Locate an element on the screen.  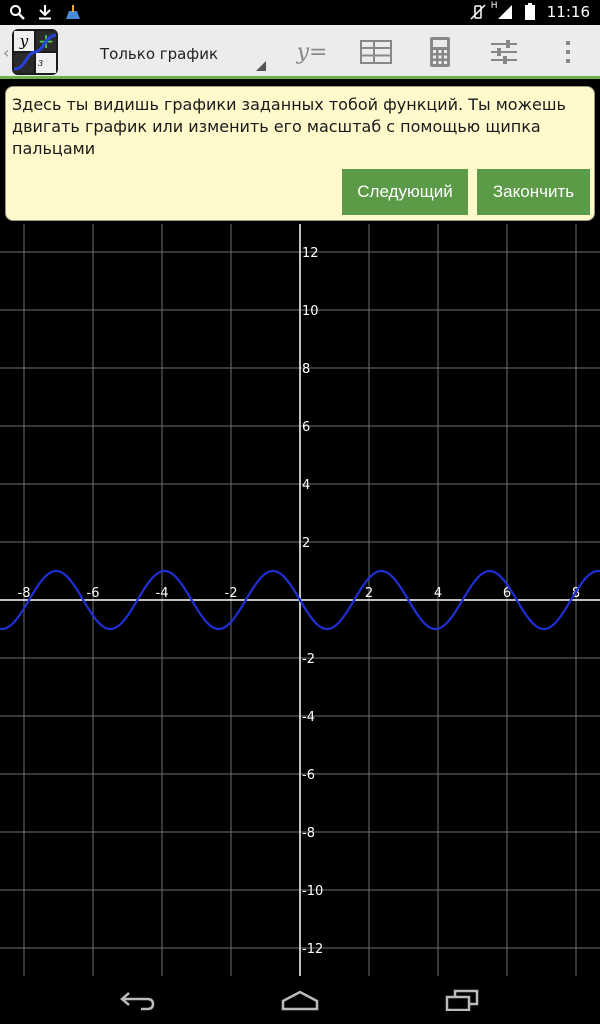
overflow-menu-button is located at coordinates (568, 52).